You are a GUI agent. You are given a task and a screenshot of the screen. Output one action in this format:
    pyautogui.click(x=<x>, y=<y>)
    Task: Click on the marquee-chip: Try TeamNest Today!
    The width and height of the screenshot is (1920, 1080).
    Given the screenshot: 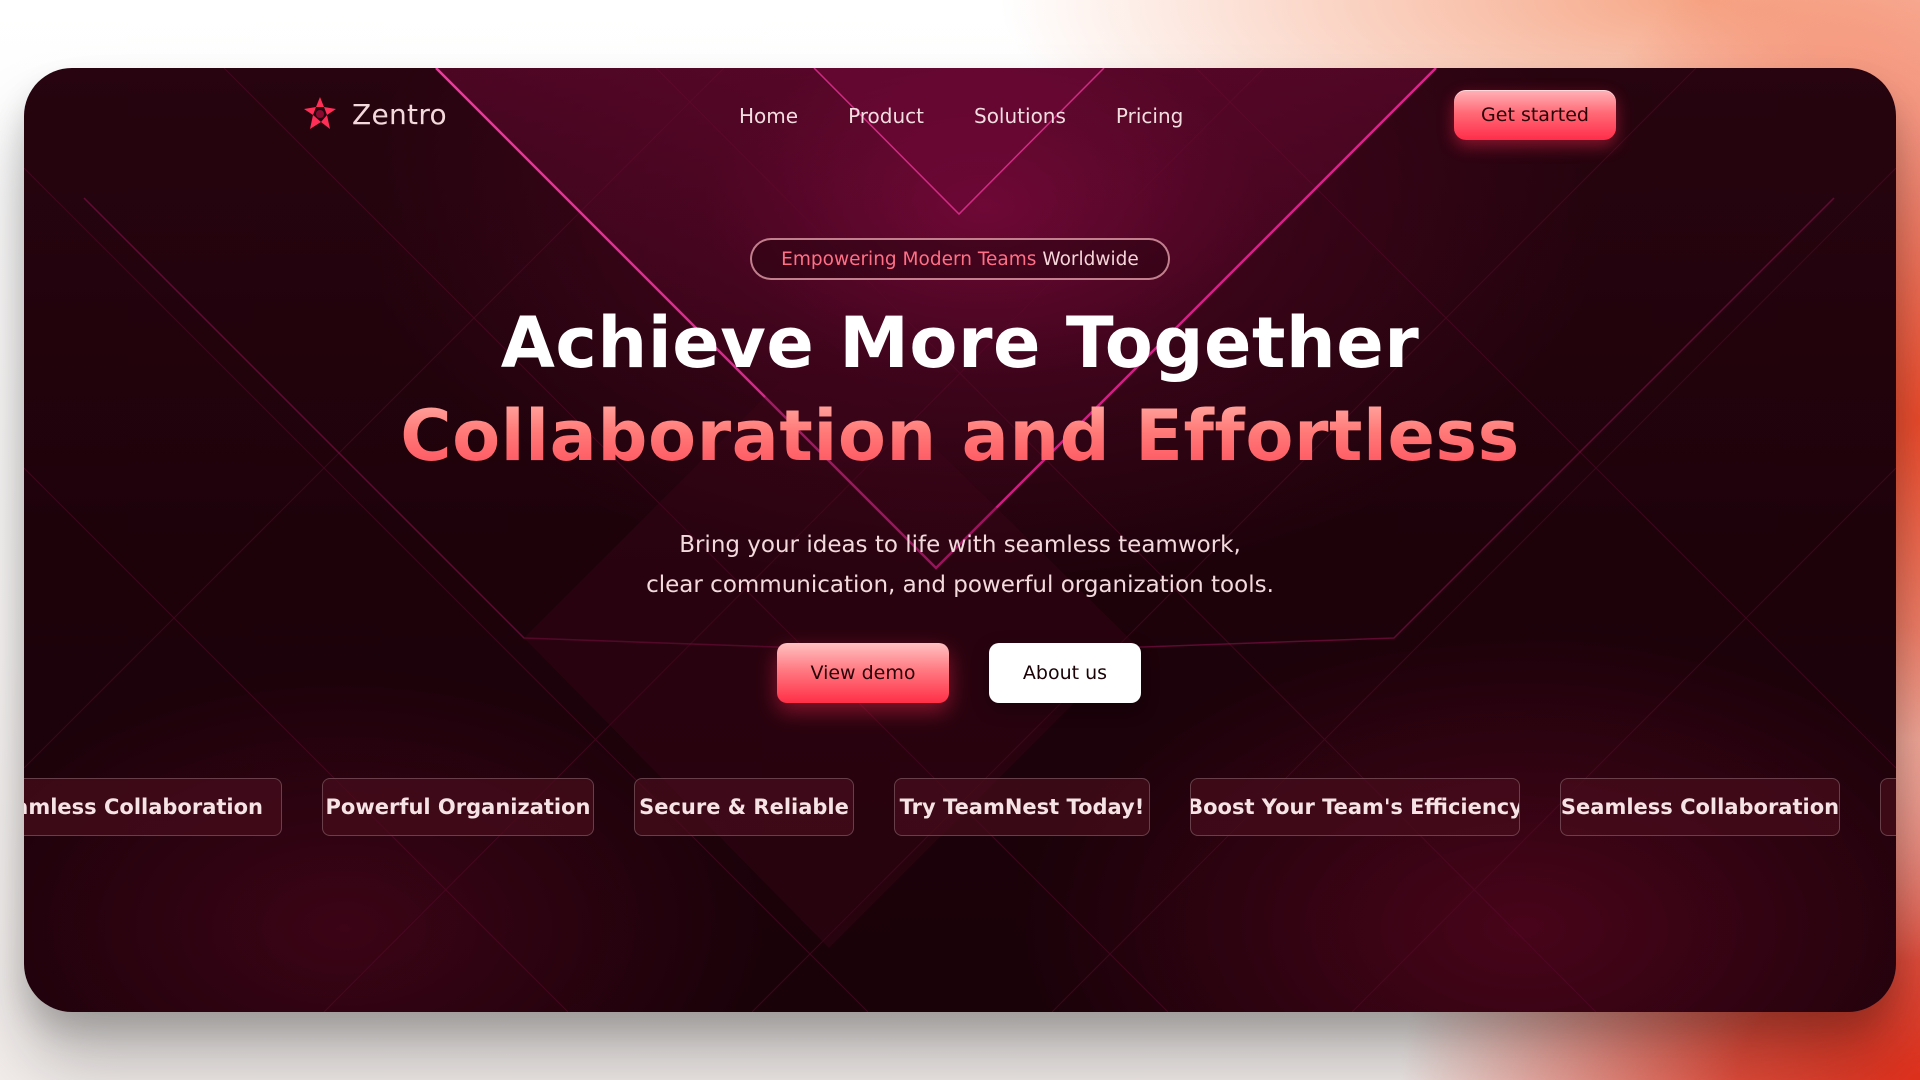 What is the action you would take?
    pyautogui.click(x=1022, y=807)
    